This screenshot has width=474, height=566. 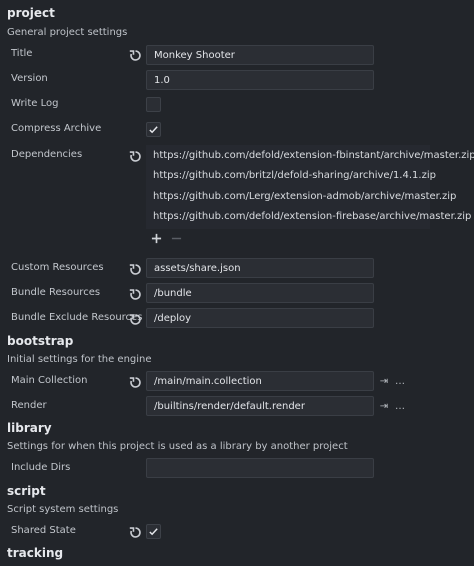 I want to click on write-log-label: Write Log, so click(x=35, y=103).